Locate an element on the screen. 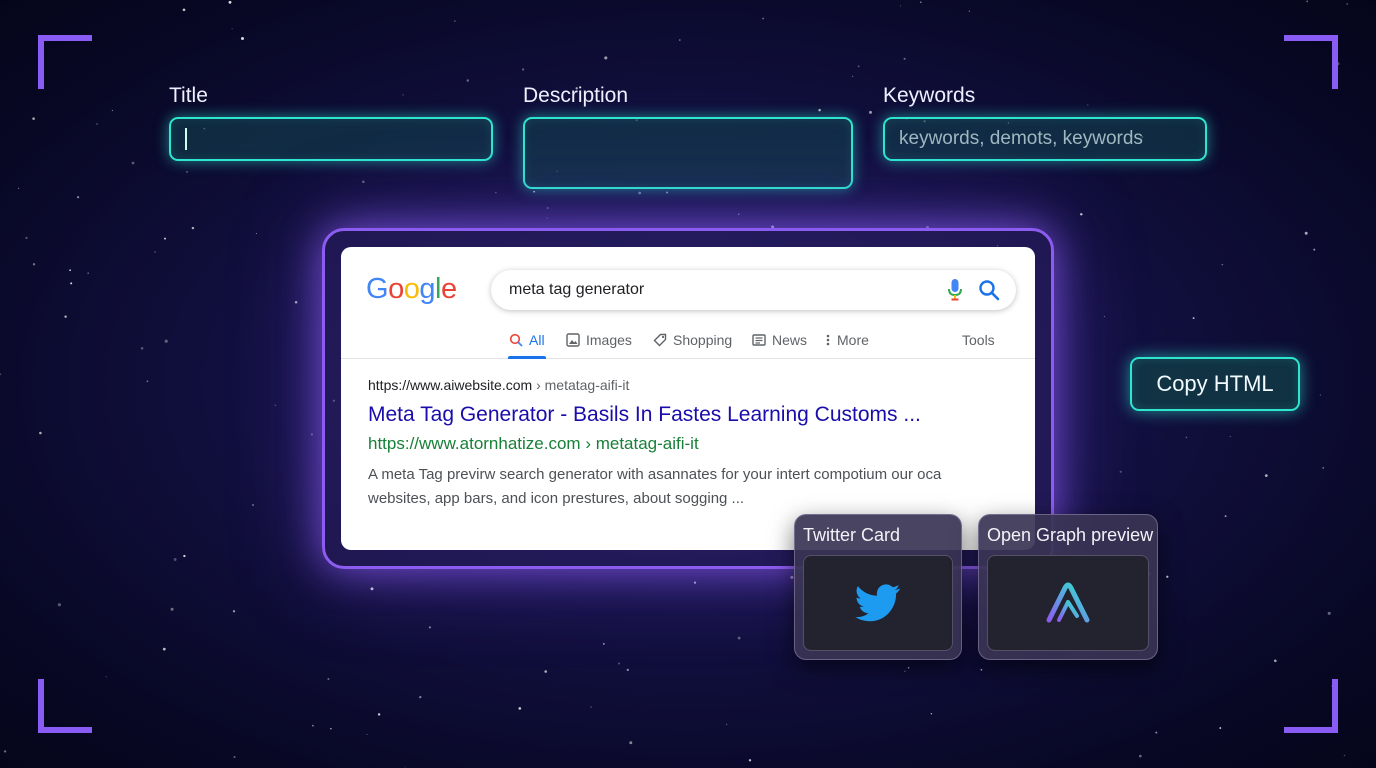 The width and height of the screenshot is (1376, 768). search-icon is located at coordinates (989, 290).